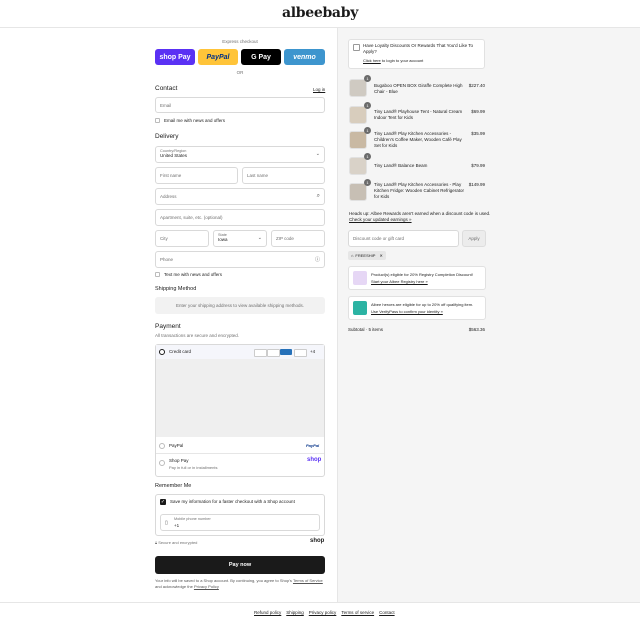 The image size is (640, 623). I want to click on amex-icon, so click(286, 352).